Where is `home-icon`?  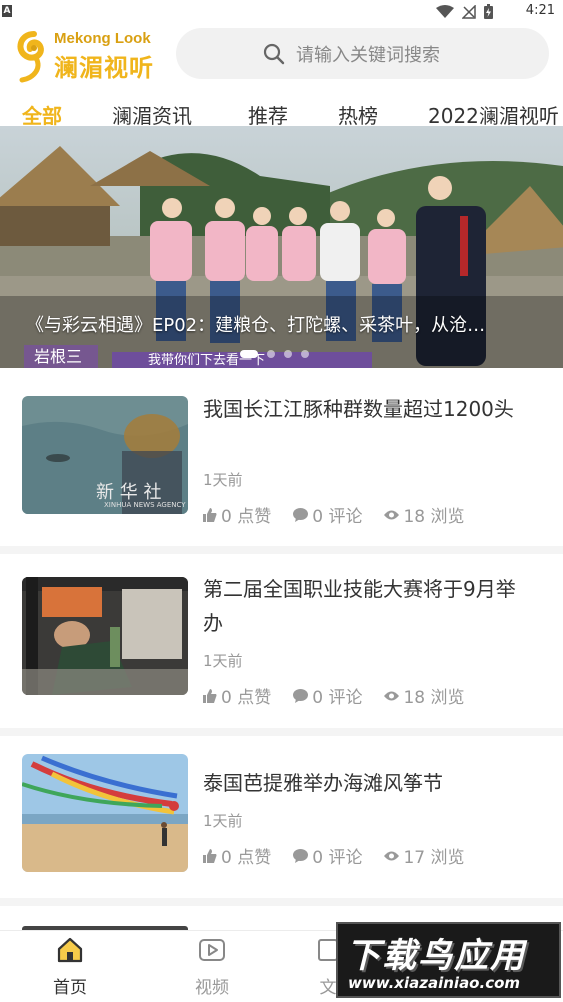
home-icon is located at coordinates (70, 950).